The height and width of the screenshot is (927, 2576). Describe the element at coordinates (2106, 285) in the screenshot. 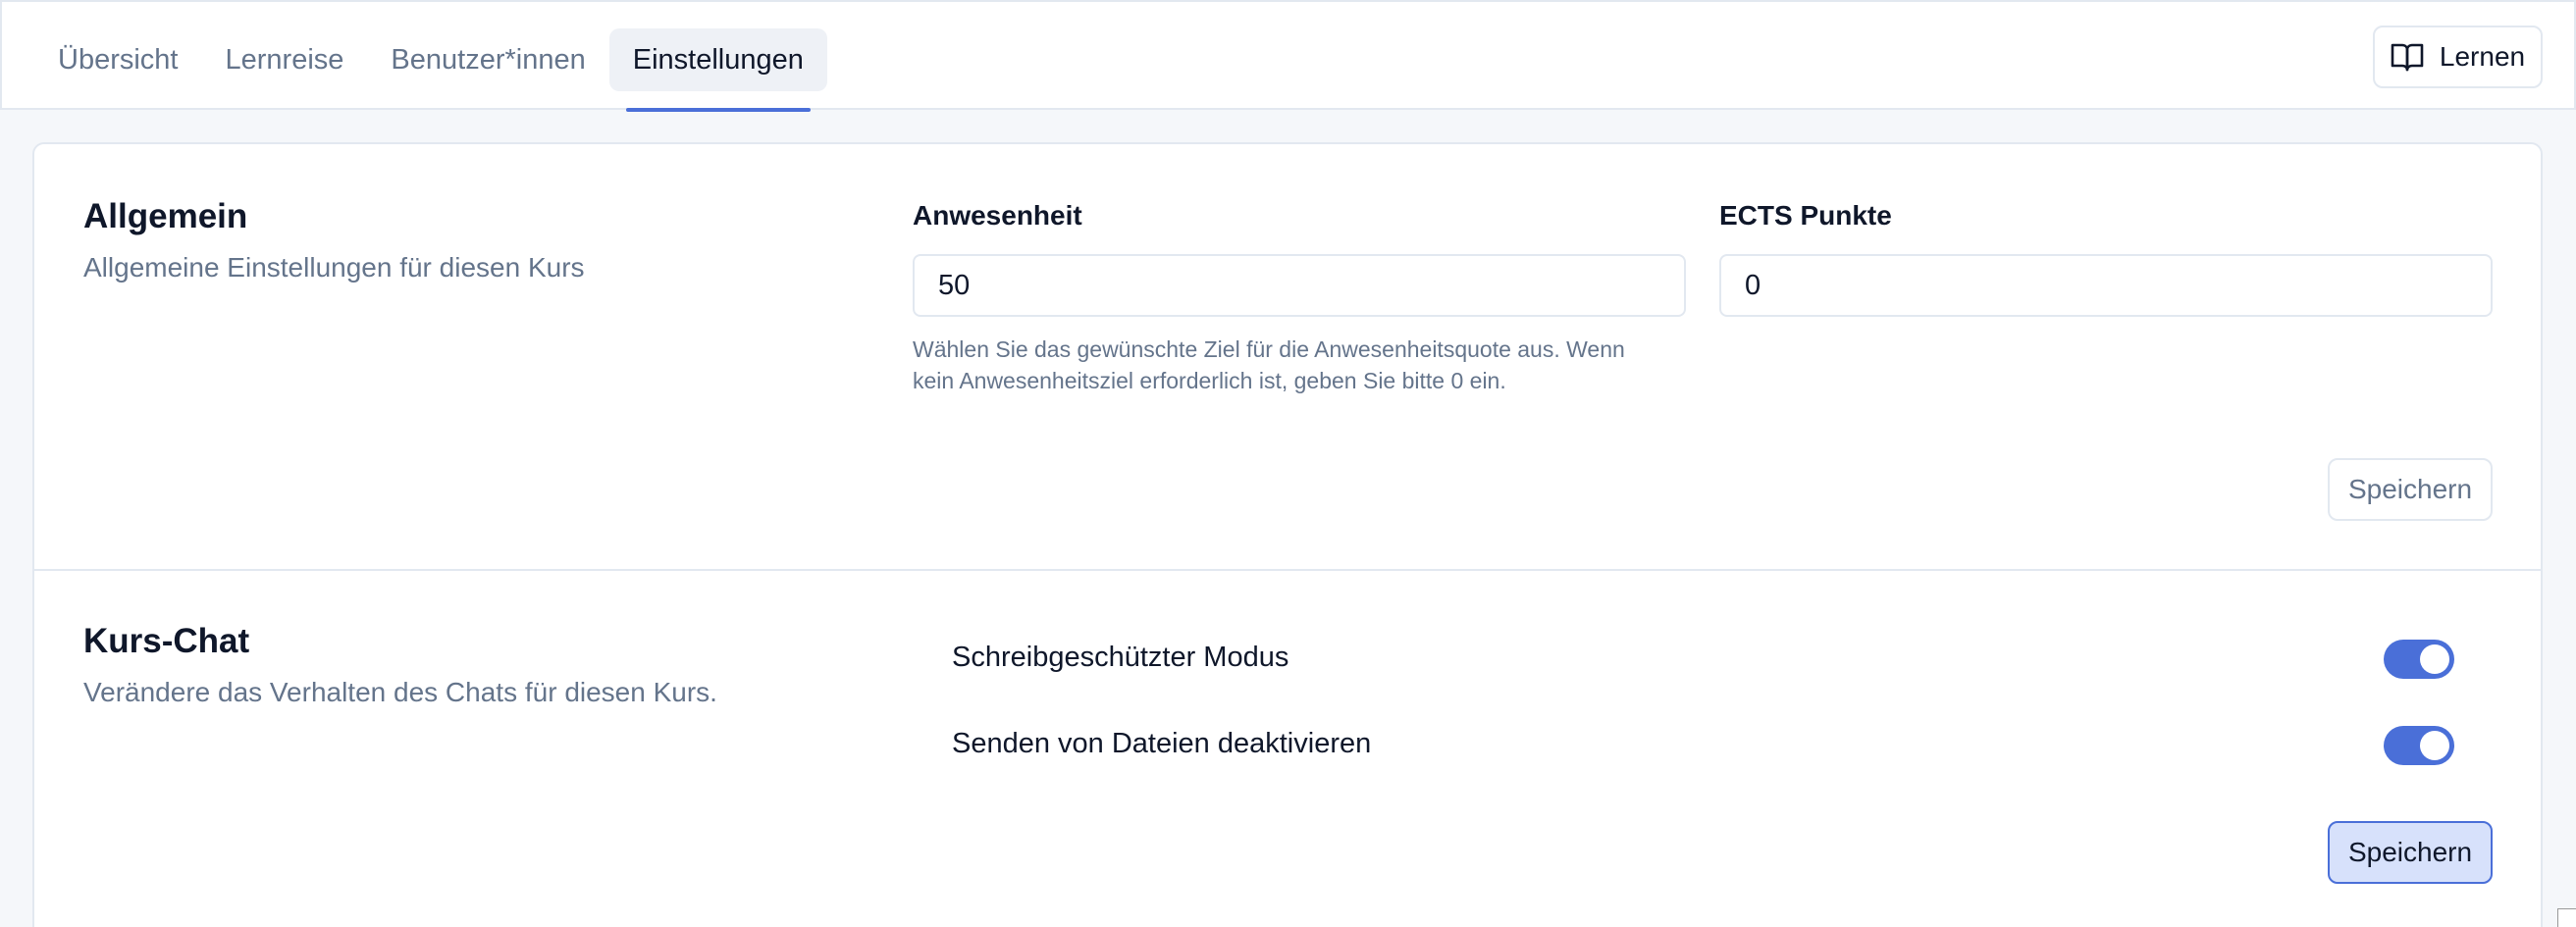

I see `ects-input: 0` at that location.